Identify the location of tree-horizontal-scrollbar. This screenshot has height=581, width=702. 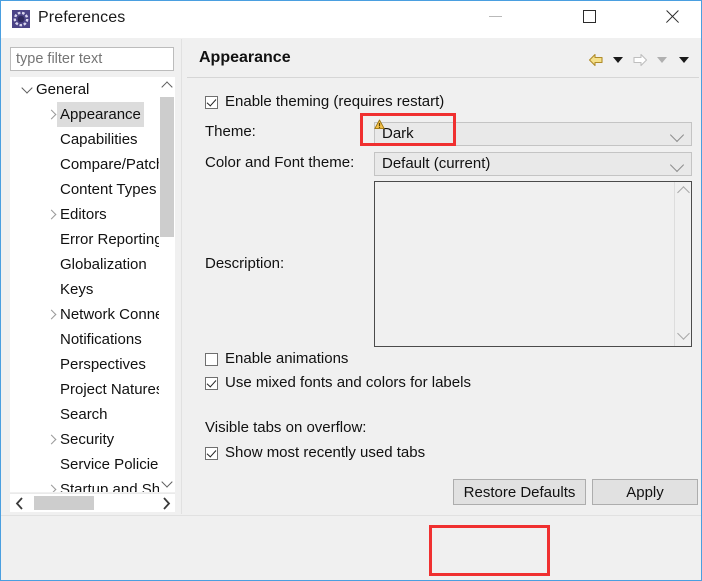
(92, 502).